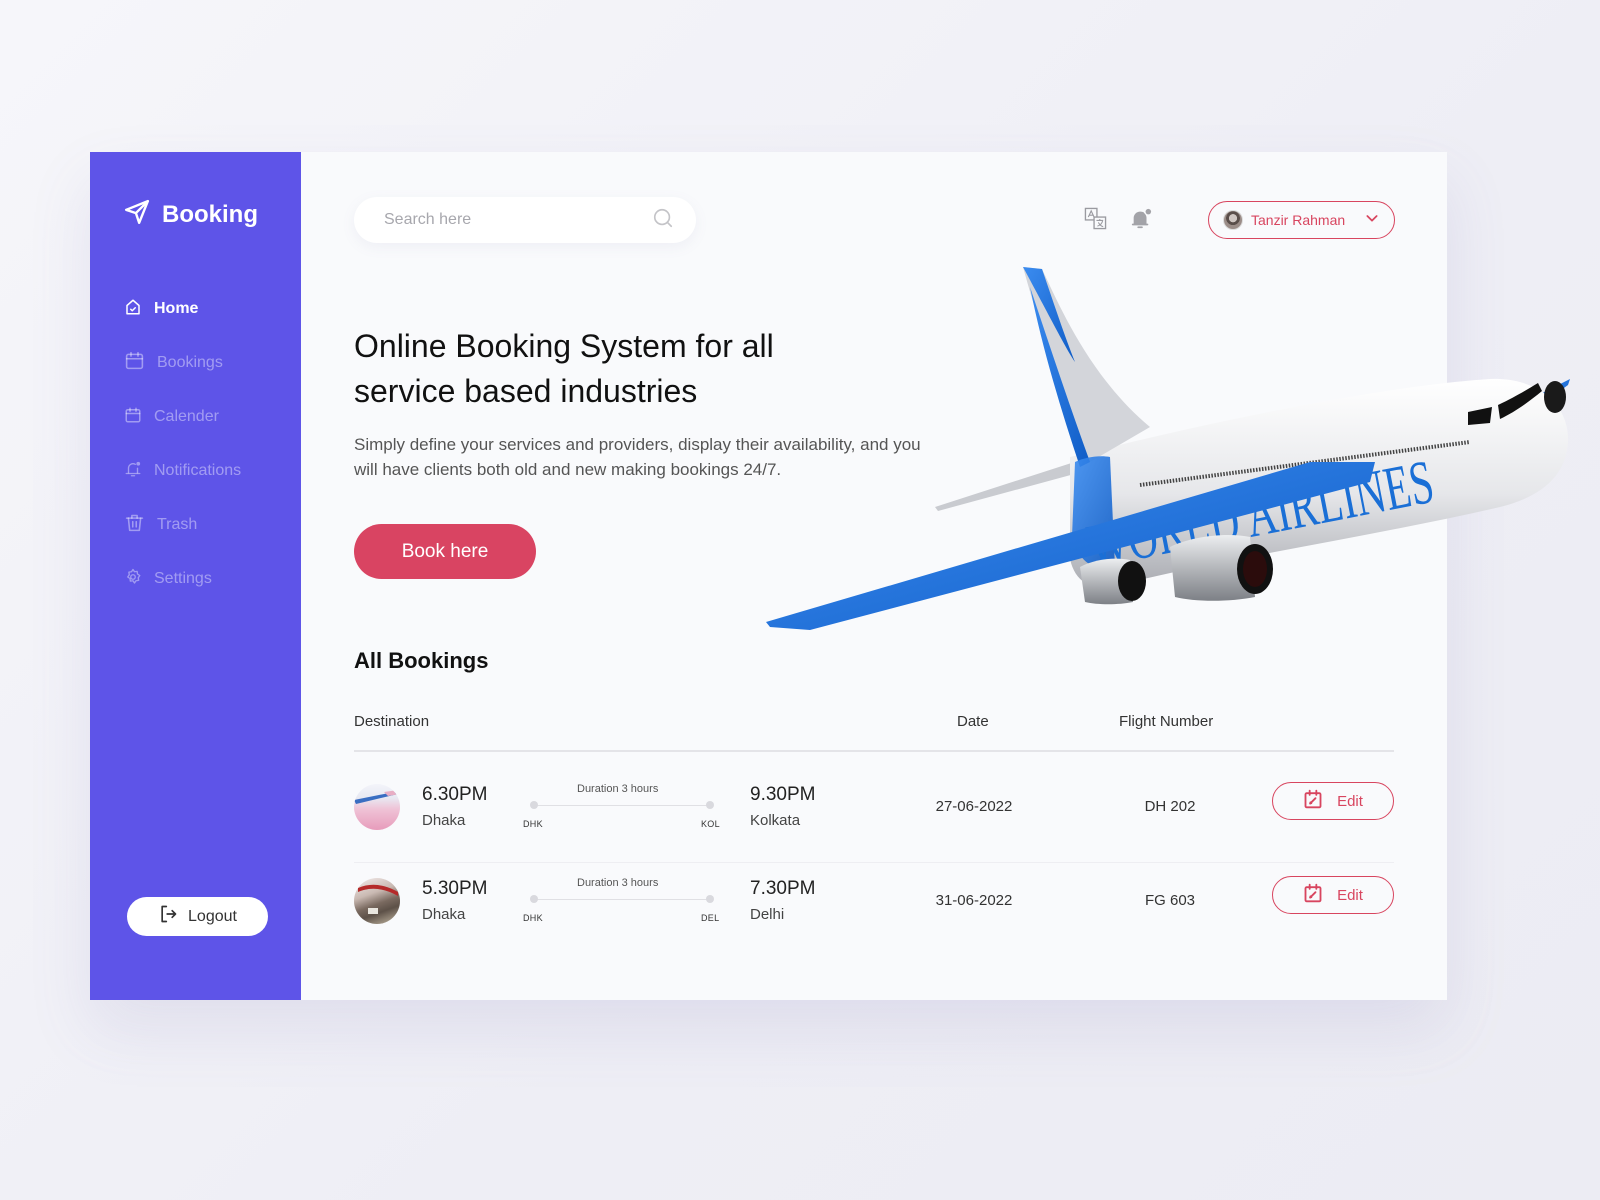  I want to click on sidebar-item-calender: Calender, so click(182, 417).